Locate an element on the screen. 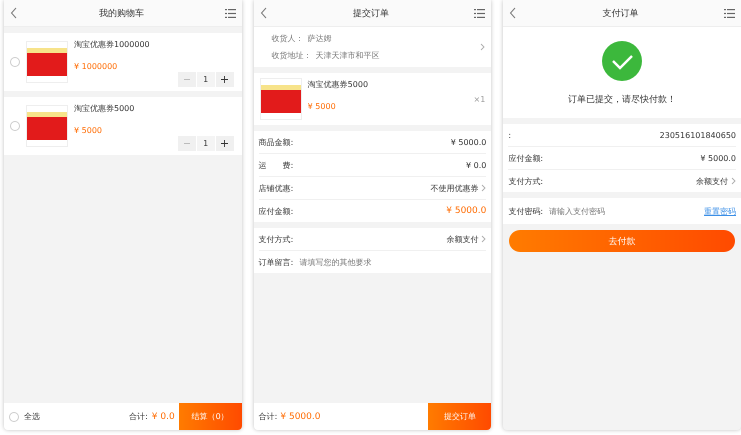 This screenshot has width=741, height=435. field-label: 商品金额: is located at coordinates (276, 142).